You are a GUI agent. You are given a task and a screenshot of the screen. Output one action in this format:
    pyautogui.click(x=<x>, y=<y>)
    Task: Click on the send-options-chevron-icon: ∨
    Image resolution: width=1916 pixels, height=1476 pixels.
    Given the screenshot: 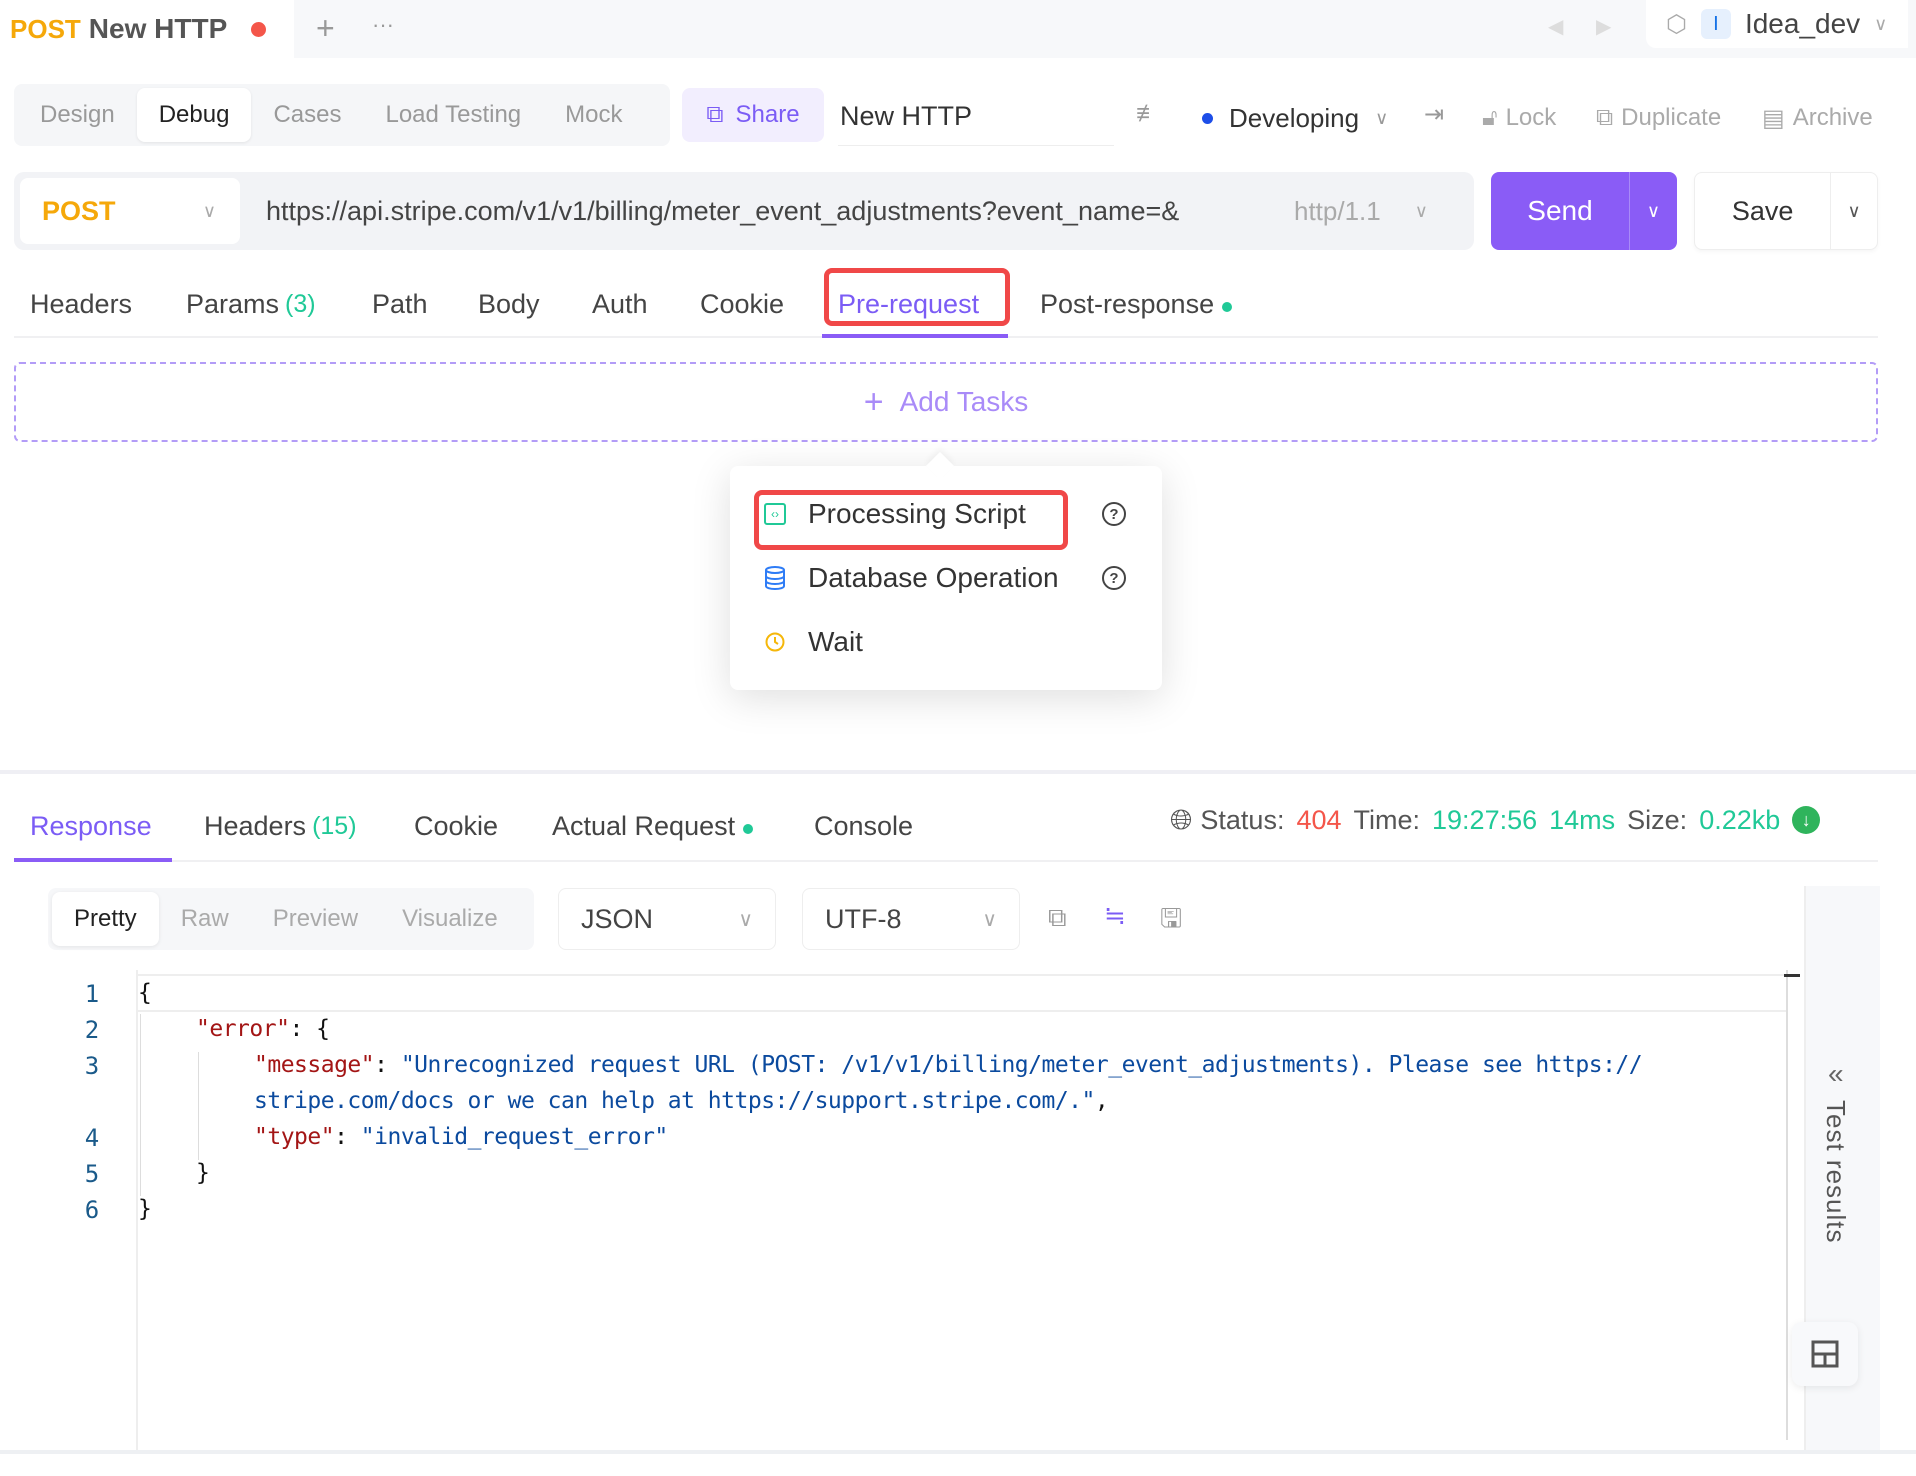 What is the action you would take?
    pyautogui.click(x=1653, y=211)
    